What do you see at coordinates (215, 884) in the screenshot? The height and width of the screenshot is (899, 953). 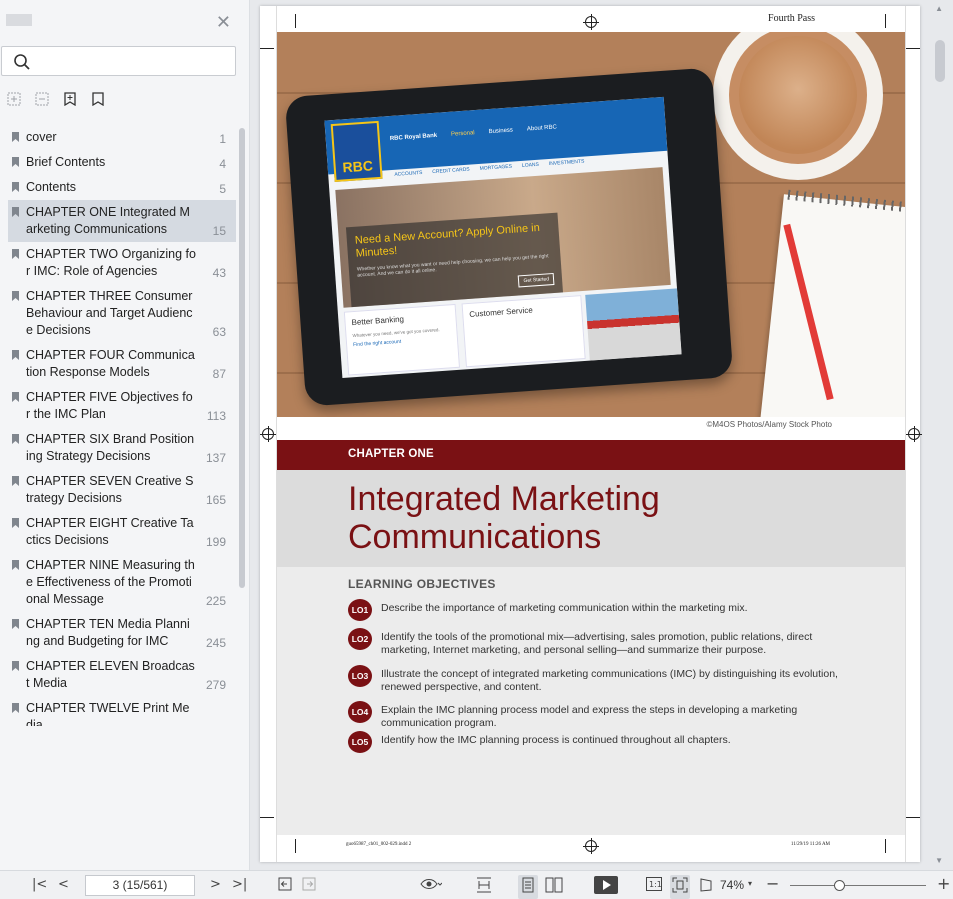 I see `next-page-icon: >` at bounding box center [215, 884].